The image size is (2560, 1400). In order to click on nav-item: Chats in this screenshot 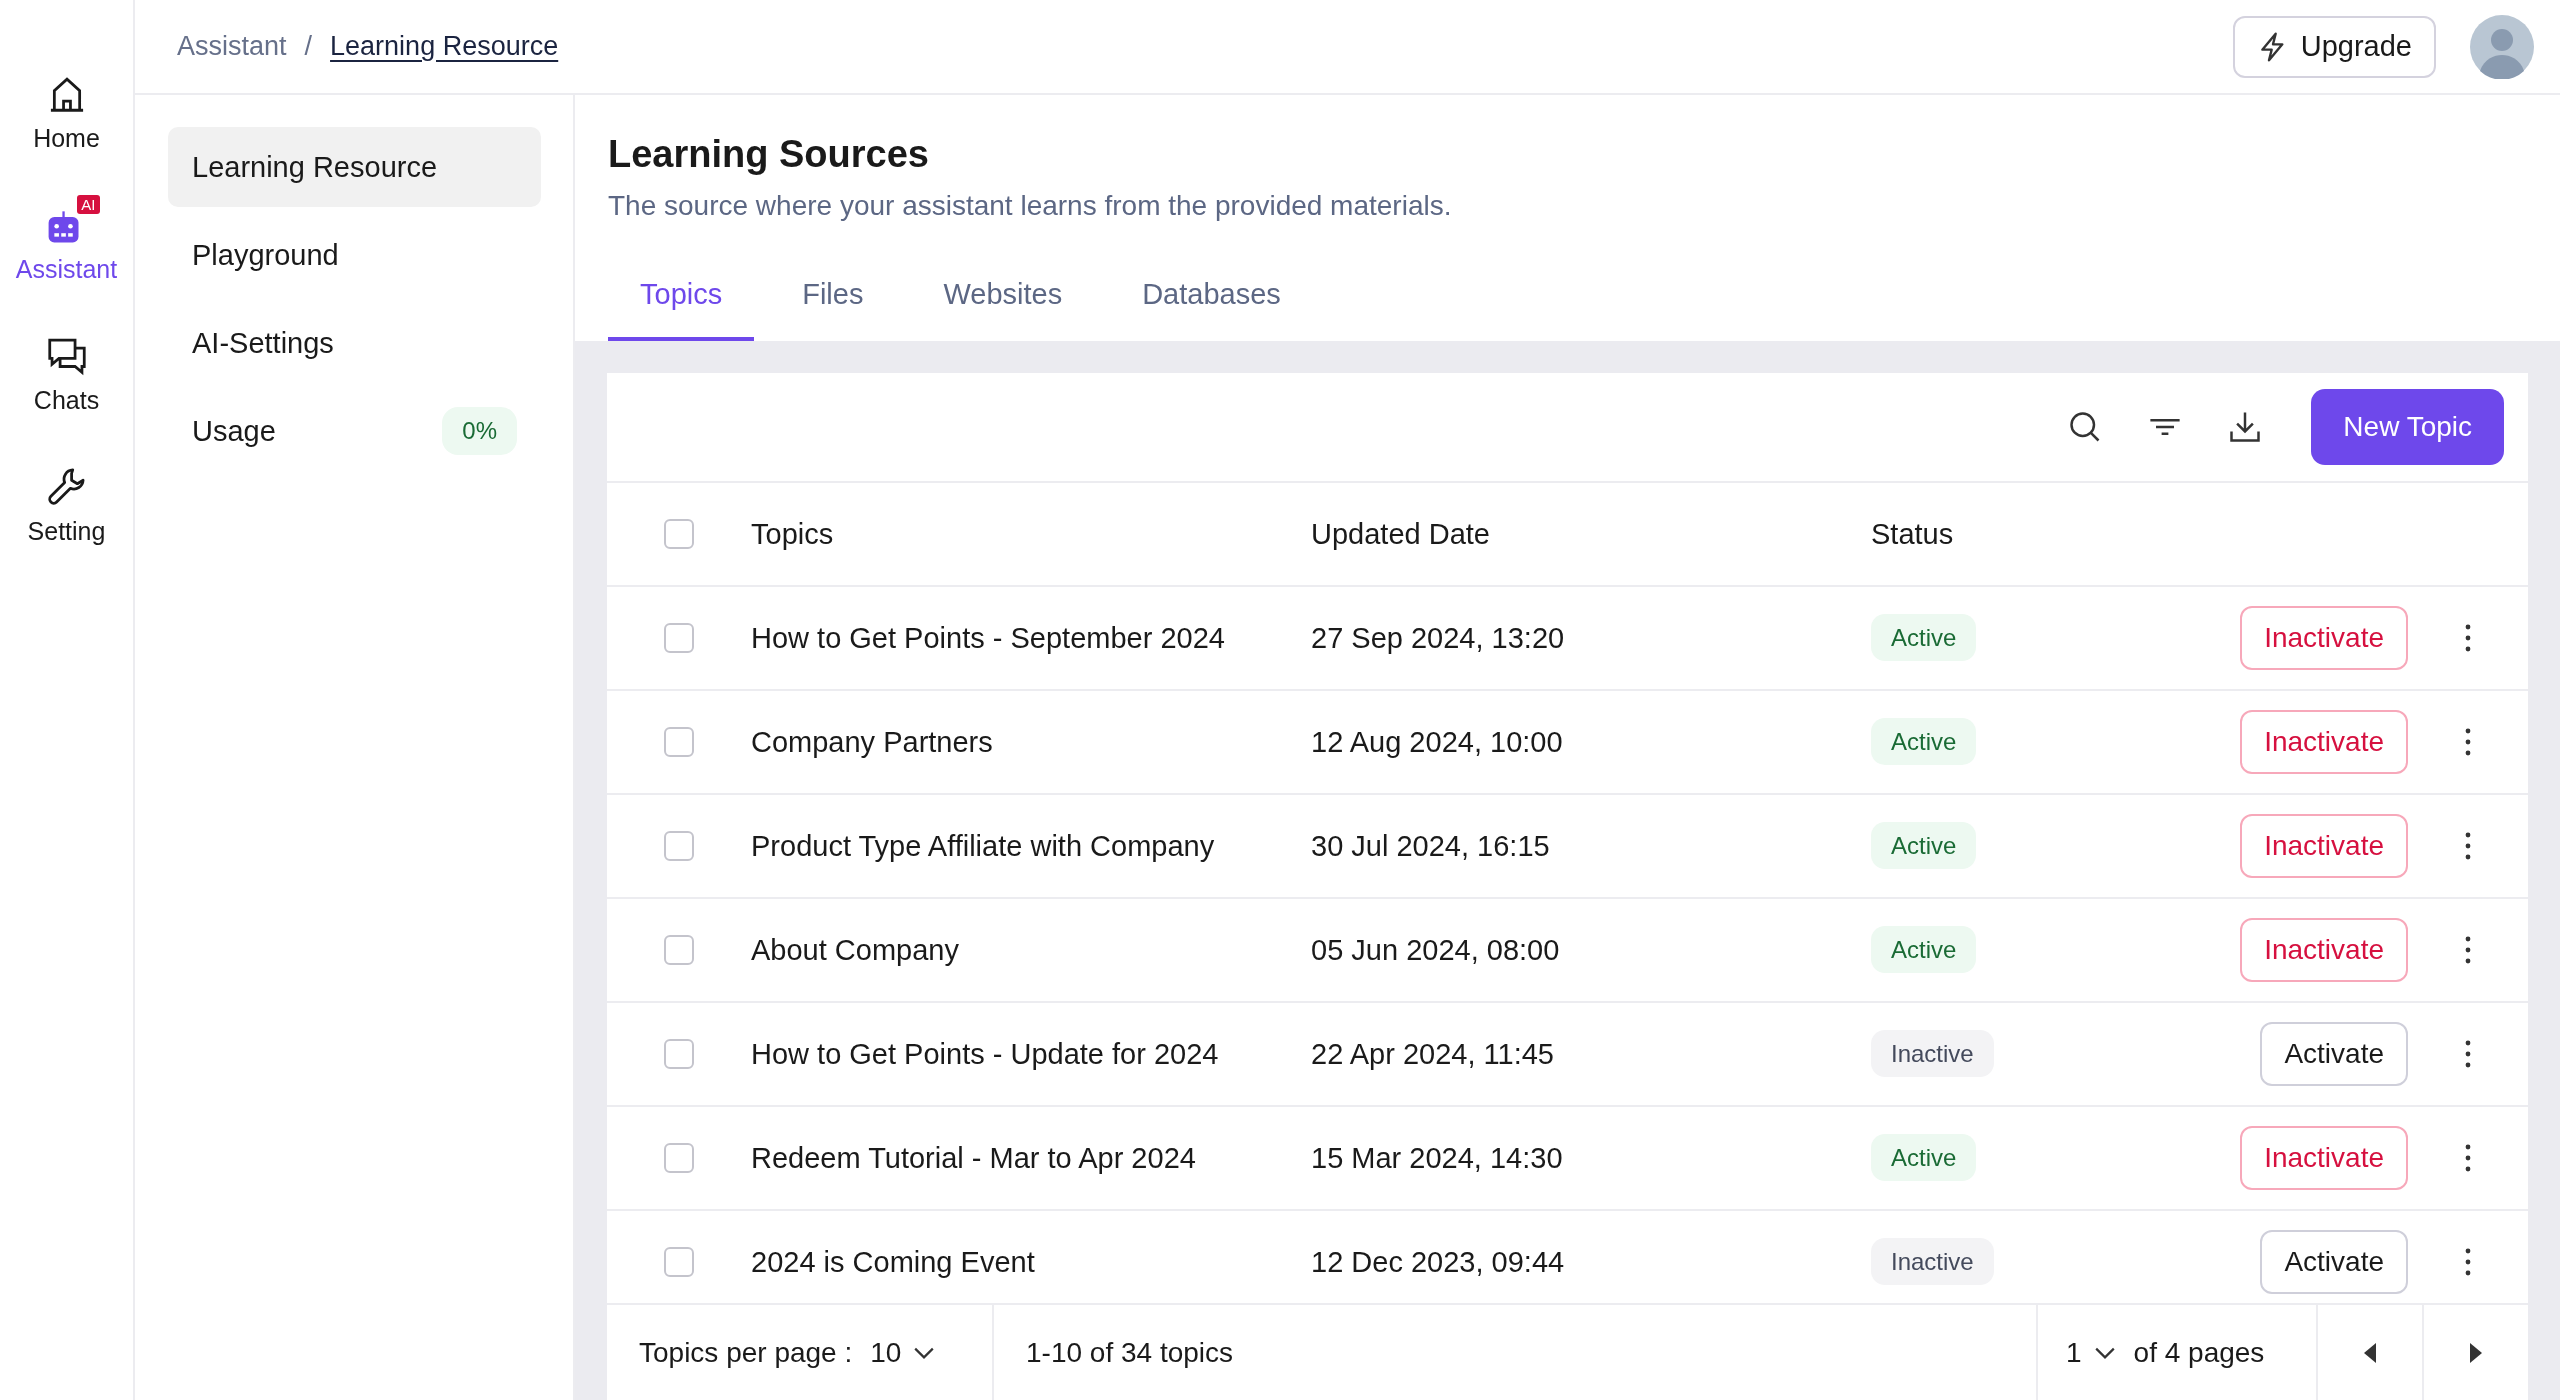, I will do `click(66, 368)`.